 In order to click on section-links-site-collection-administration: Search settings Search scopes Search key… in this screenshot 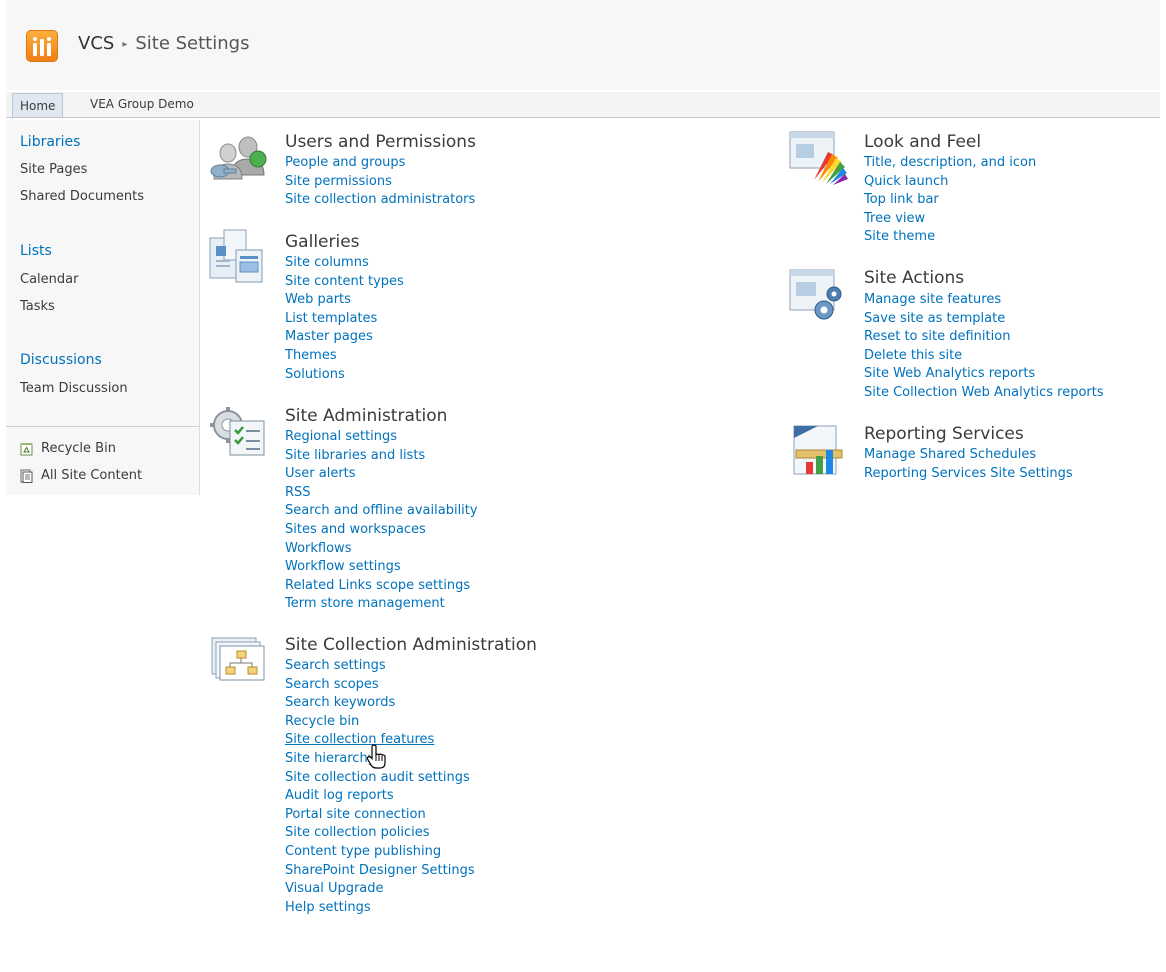, I will do `click(380, 787)`.